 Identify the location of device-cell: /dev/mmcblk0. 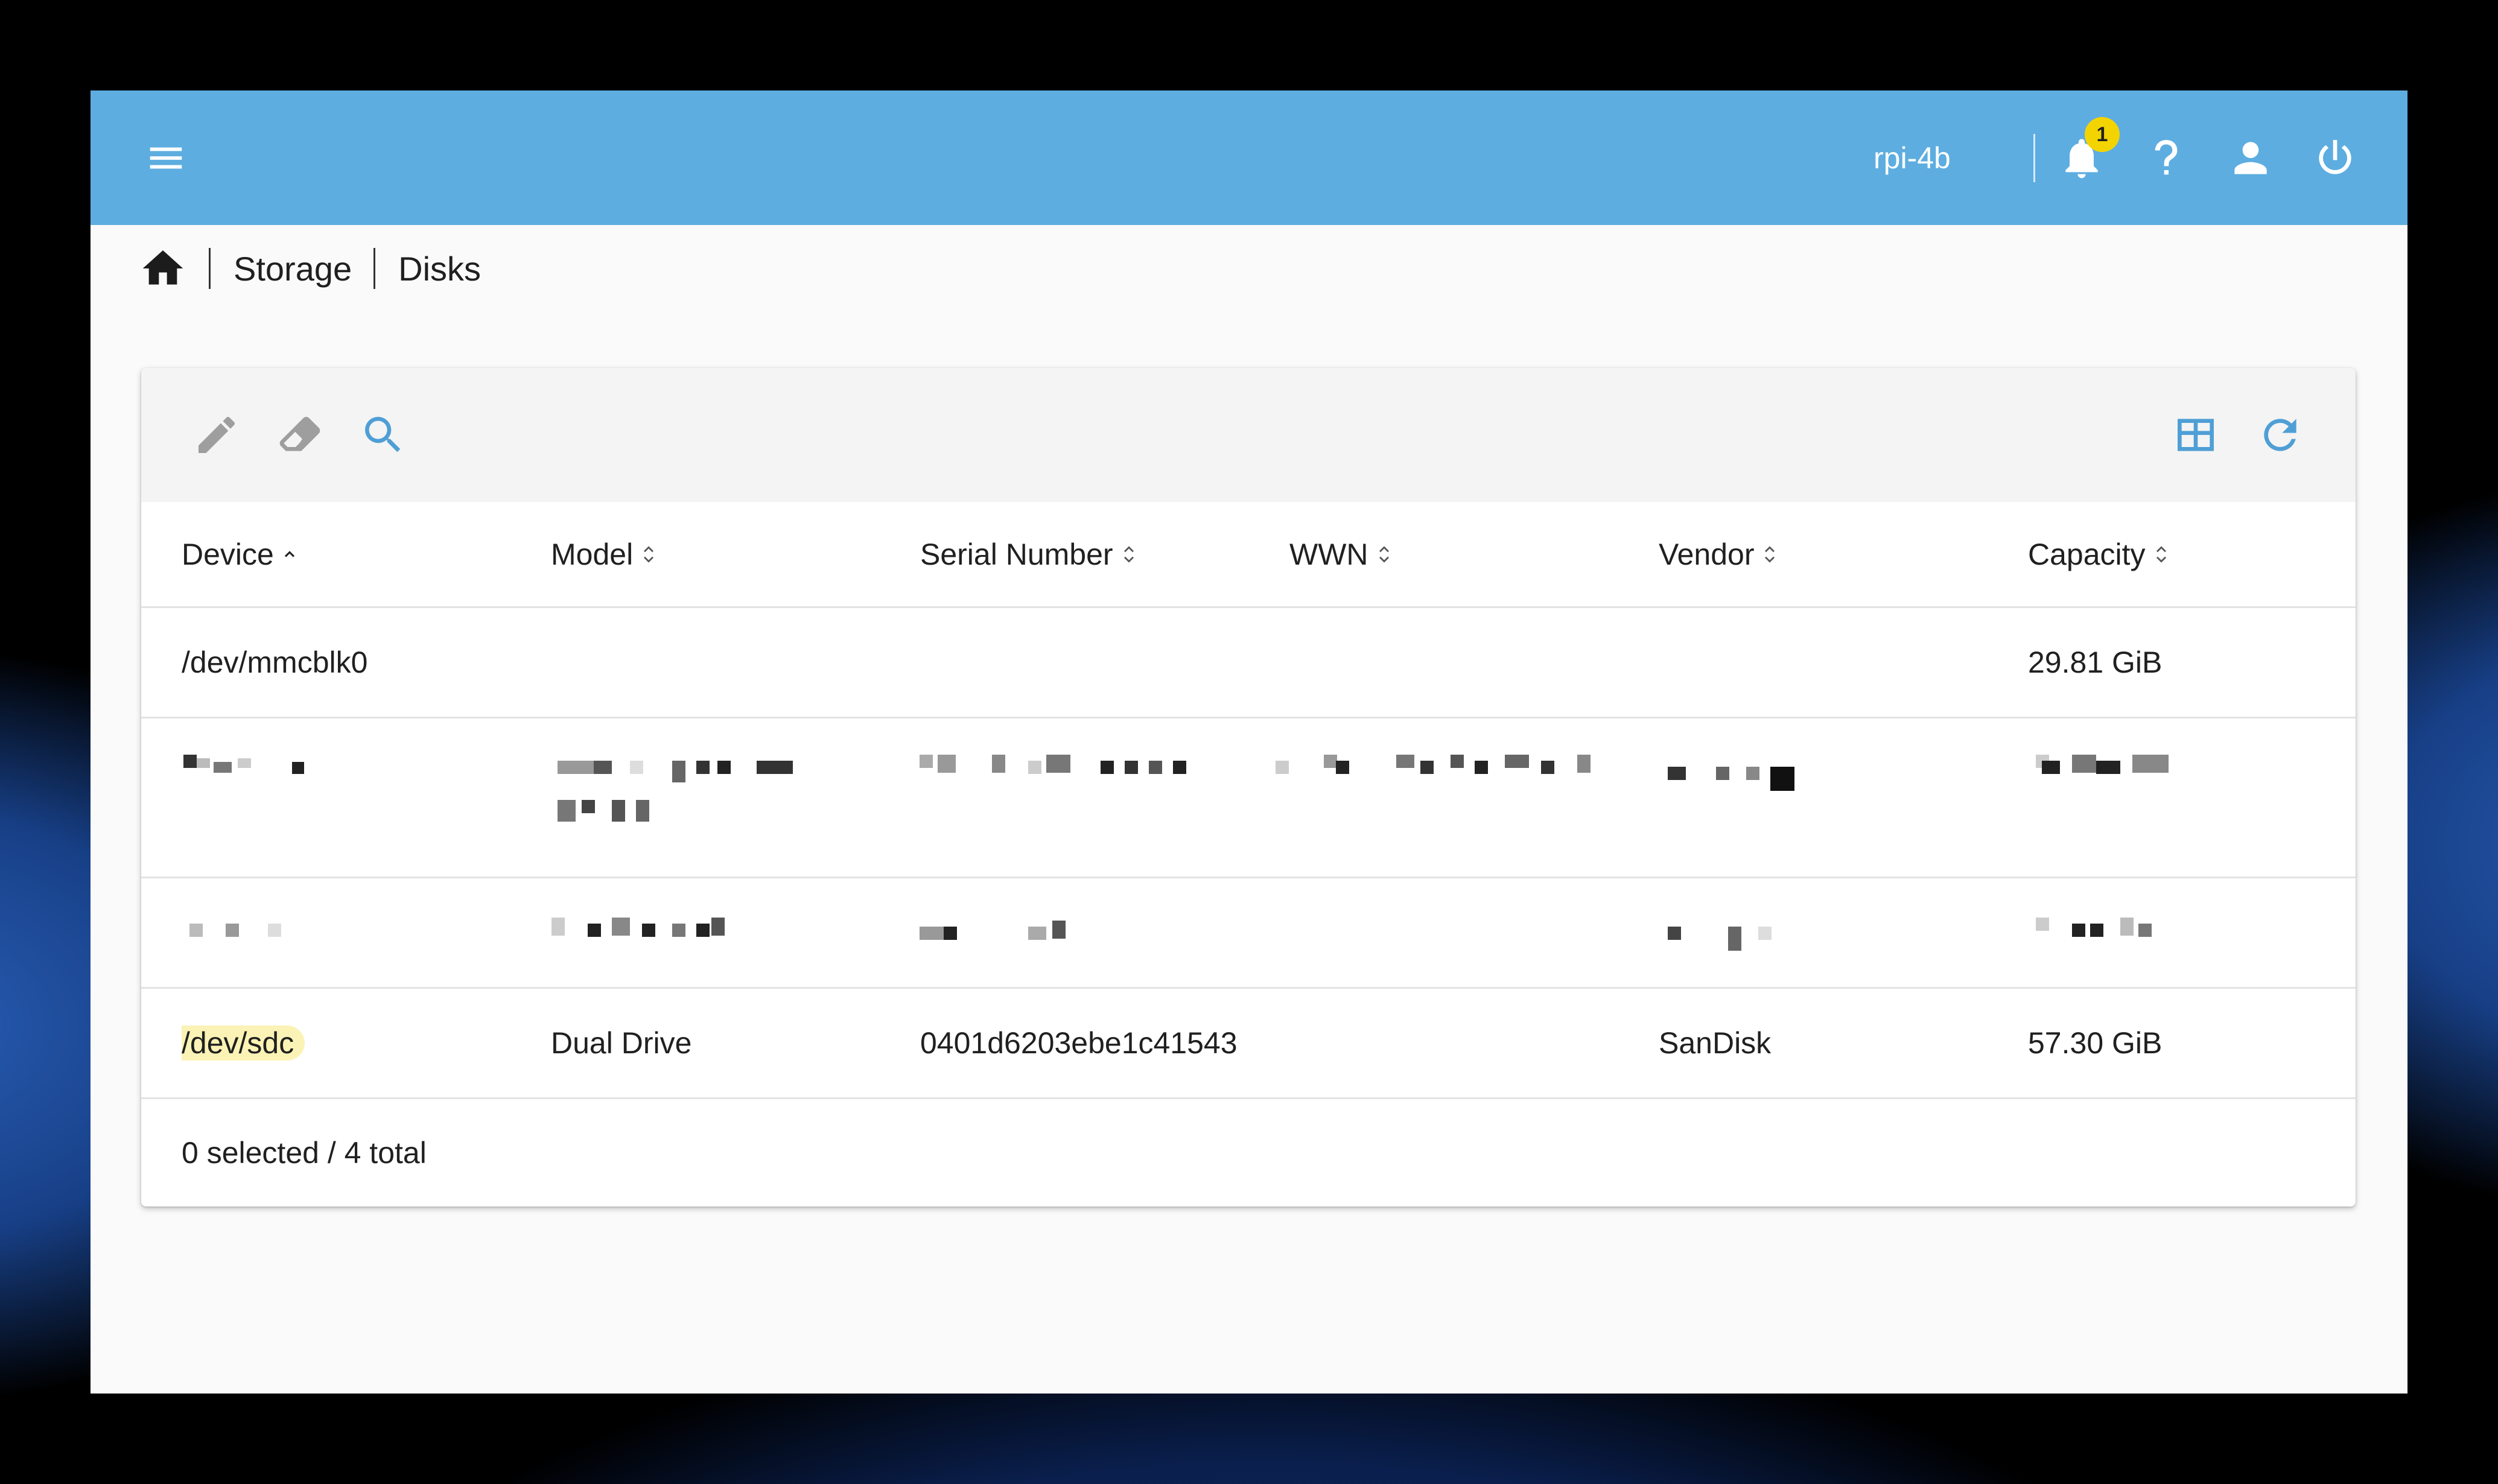
(275, 662).